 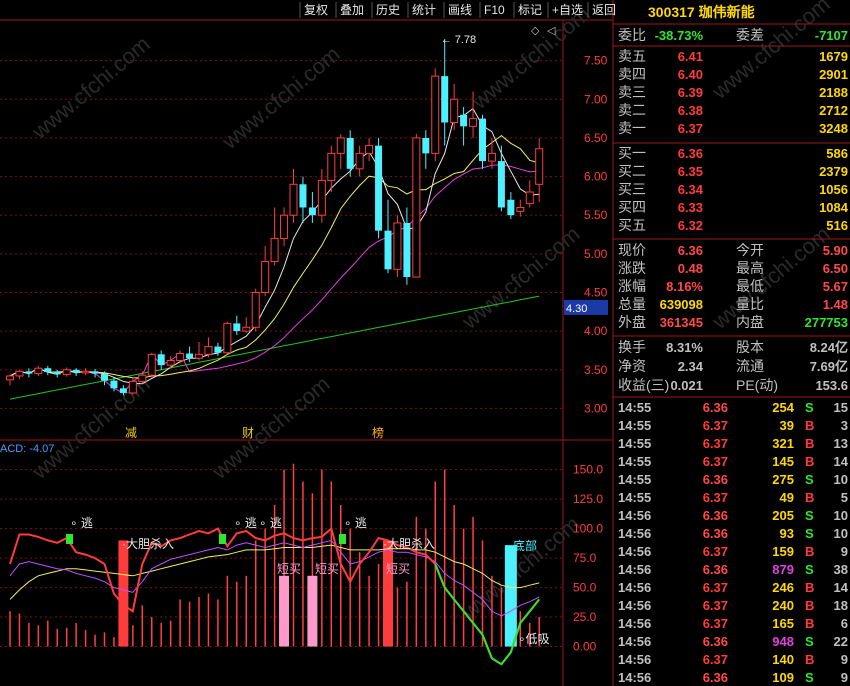 I want to click on toolbar-button-3: 统计, so click(x=424, y=10).